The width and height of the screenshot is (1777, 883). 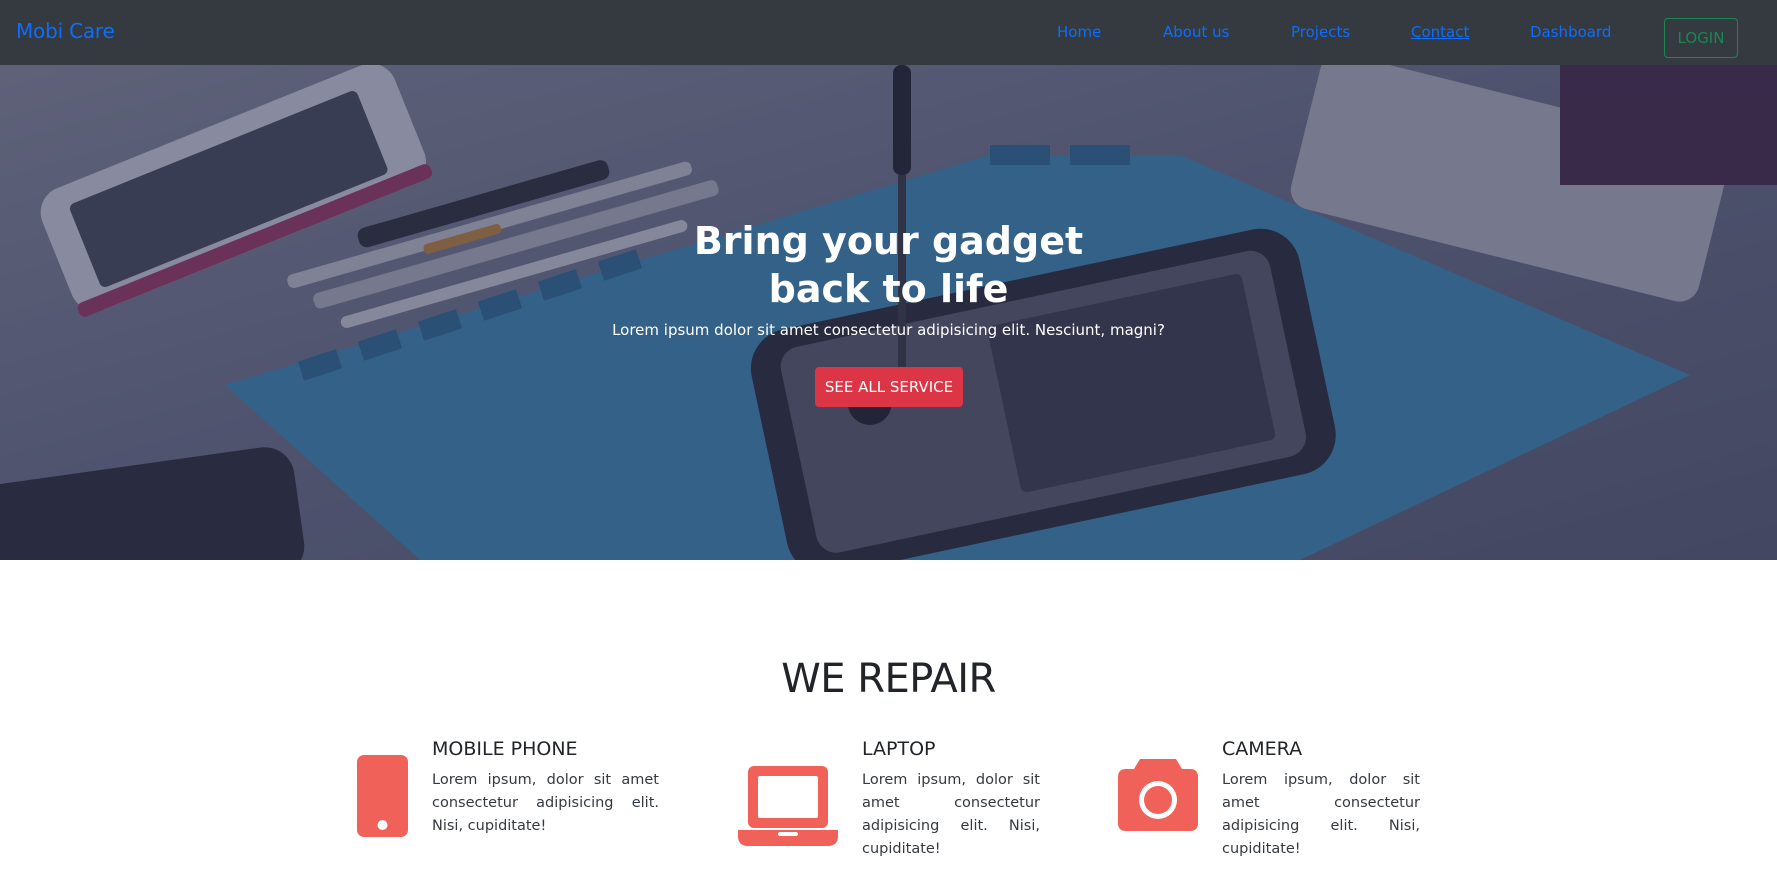 I want to click on mobile-phone-icon, so click(x=382, y=796).